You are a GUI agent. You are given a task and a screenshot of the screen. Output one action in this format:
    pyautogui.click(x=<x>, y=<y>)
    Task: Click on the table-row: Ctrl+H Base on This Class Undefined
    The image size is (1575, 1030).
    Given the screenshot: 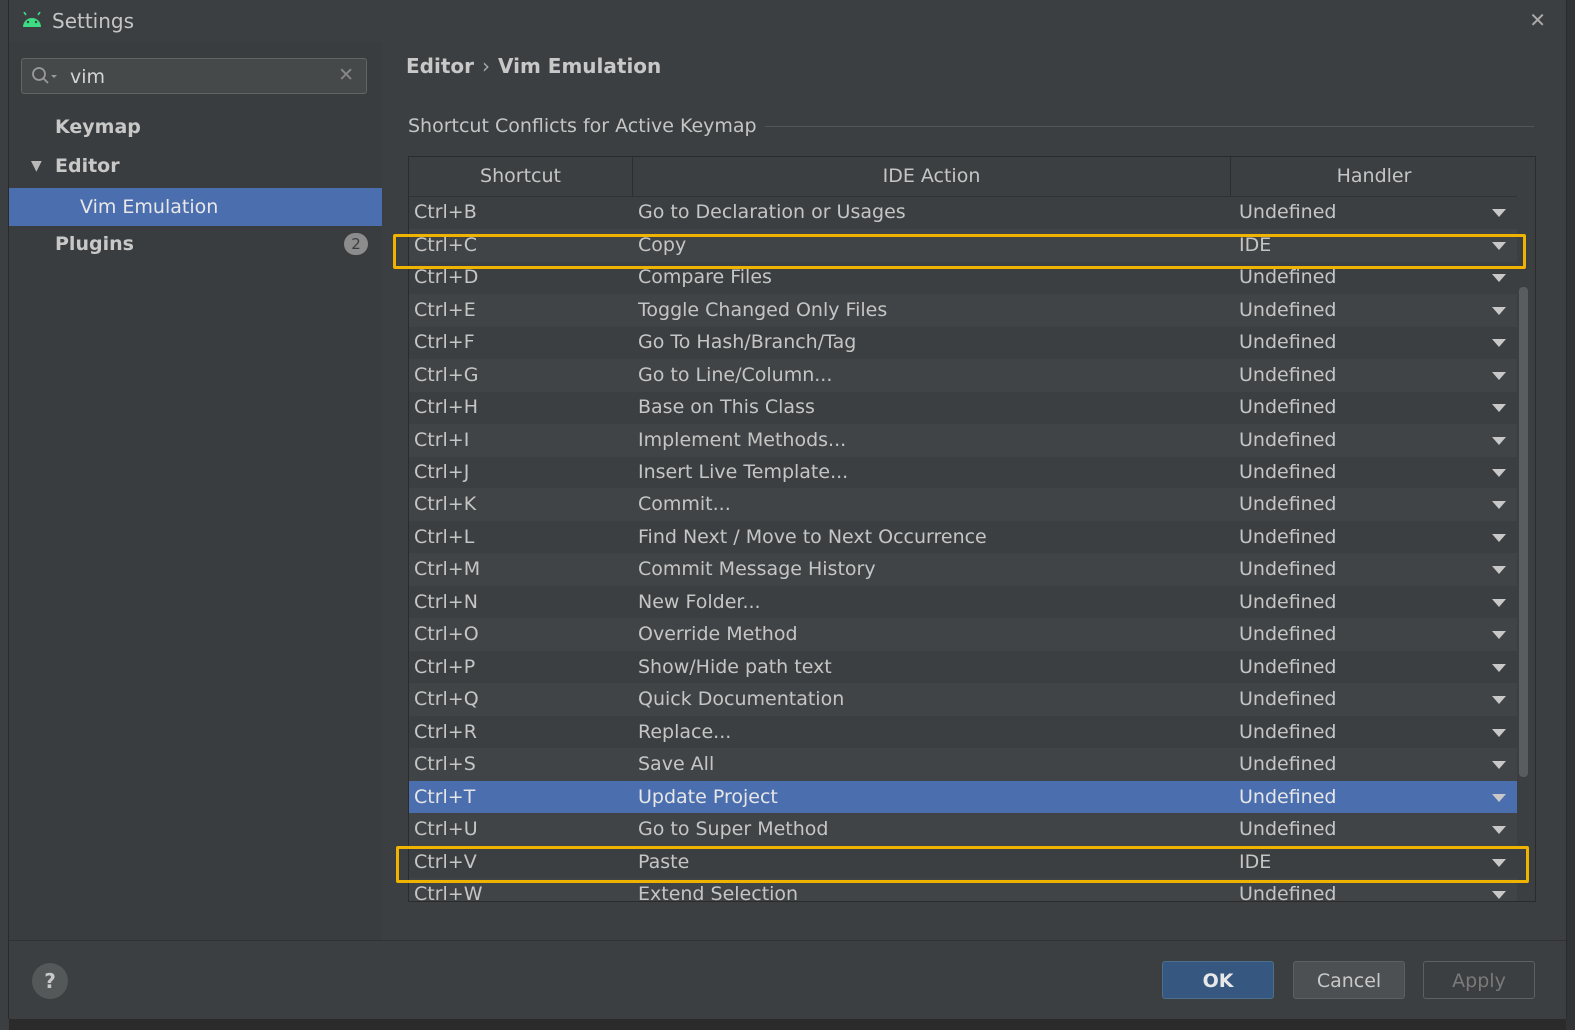 What is the action you would take?
    pyautogui.click(x=963, y=407)
    